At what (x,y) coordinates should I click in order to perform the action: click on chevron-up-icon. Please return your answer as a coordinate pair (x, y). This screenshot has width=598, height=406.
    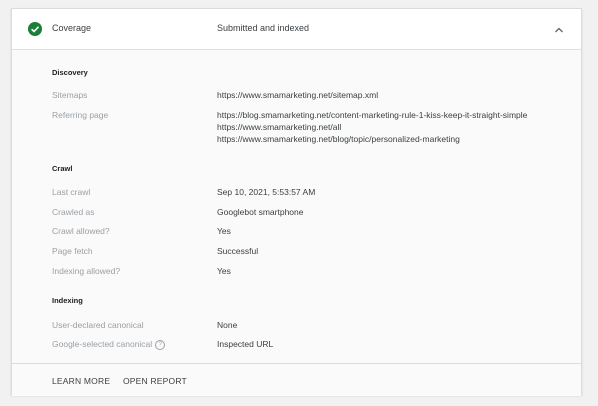
    Looking at the image, I should click on (559, 29).